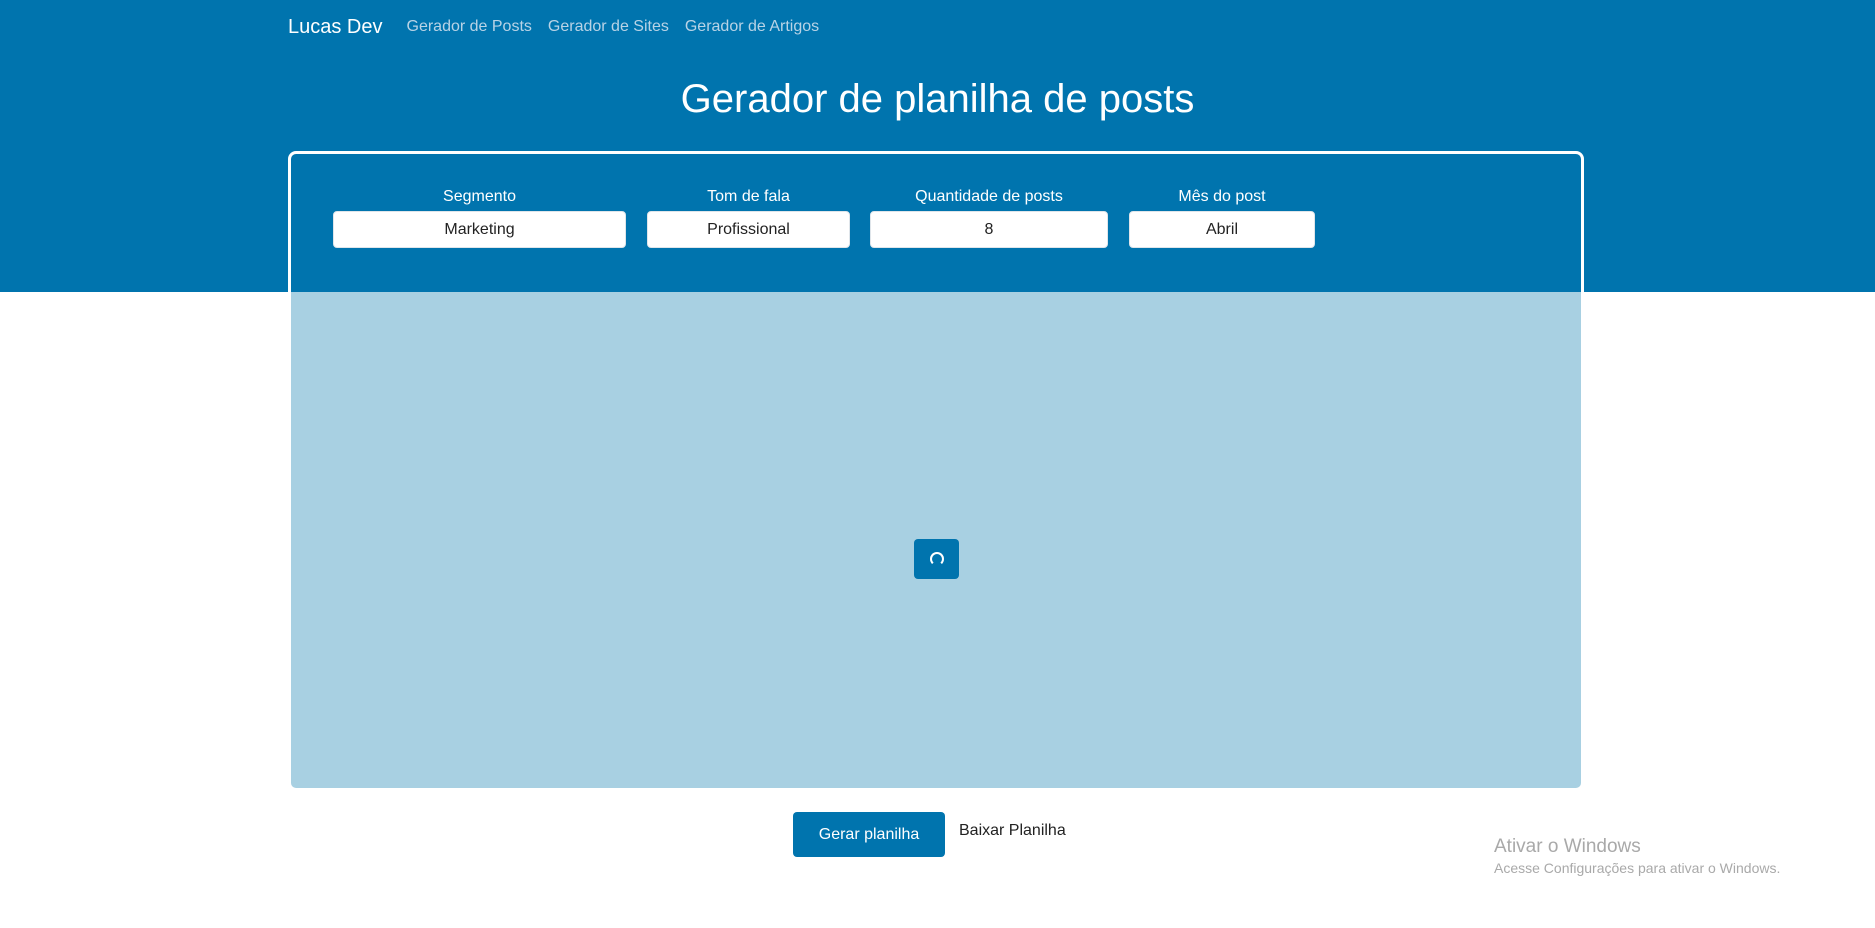  I want to click on quantity-field: Quantidade de posts, so click(989, 217).